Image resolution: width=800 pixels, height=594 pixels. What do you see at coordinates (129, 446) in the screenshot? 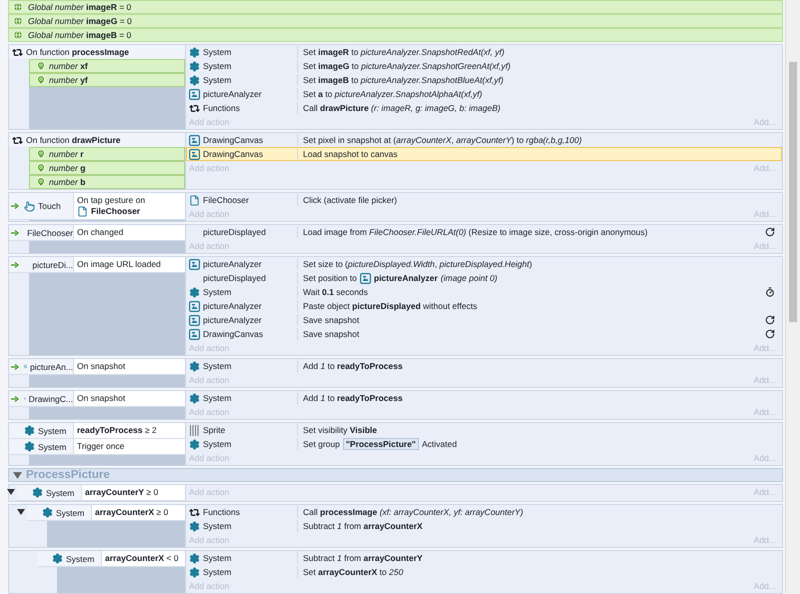
I see `condition-text: Trigger once` at bounding box center [129, 446].